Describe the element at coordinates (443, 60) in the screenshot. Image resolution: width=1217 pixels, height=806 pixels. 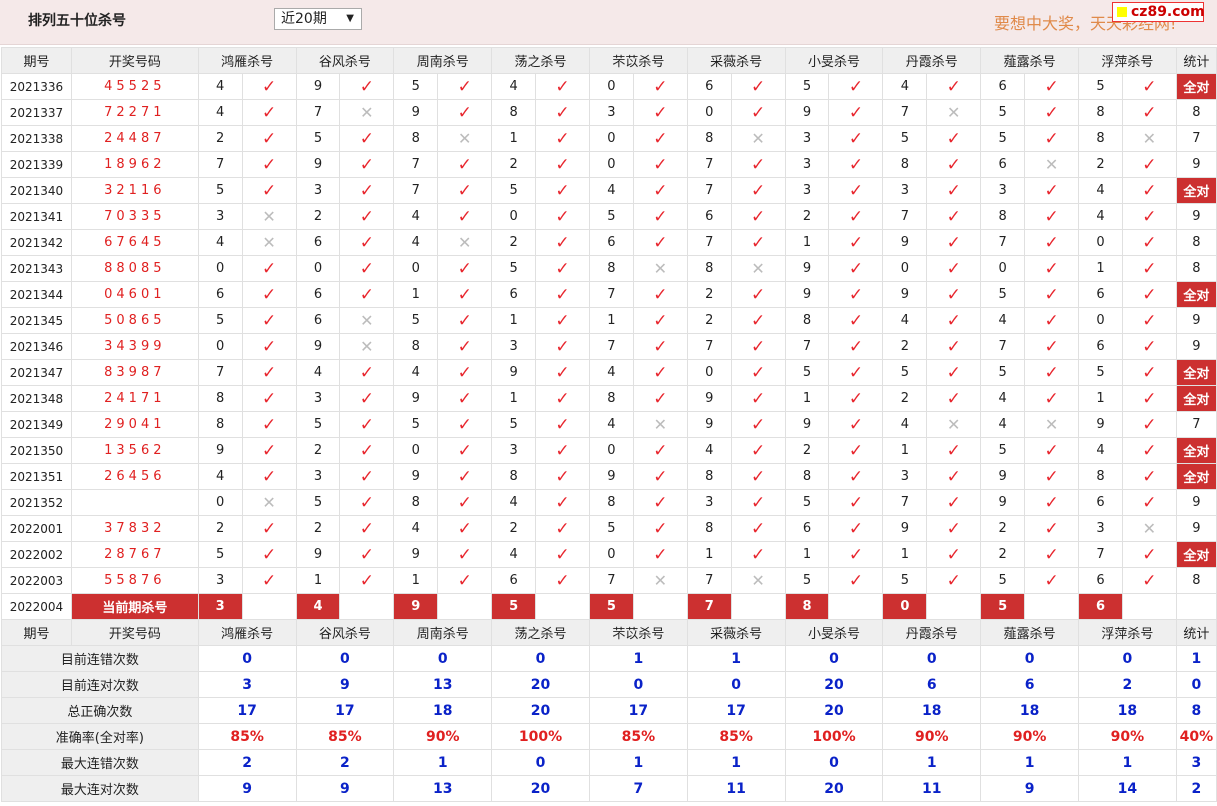
I see `col-header-expert: 周南杀号` at that location.